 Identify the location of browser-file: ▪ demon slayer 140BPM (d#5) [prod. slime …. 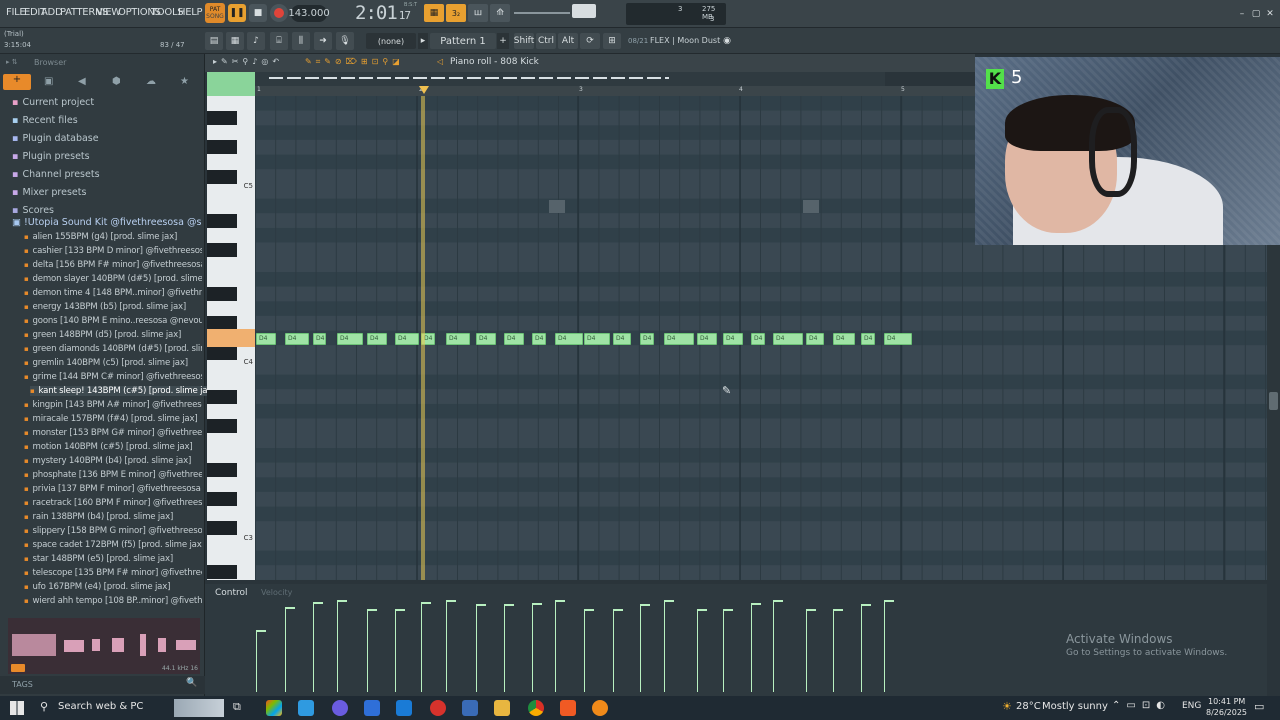
(113, 279).